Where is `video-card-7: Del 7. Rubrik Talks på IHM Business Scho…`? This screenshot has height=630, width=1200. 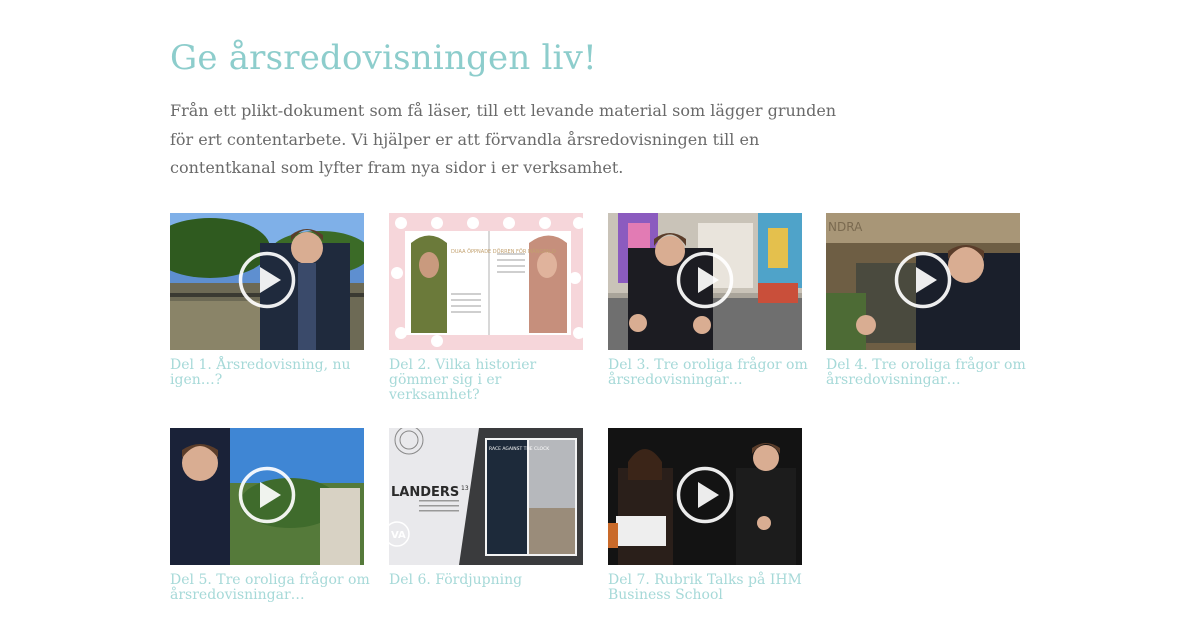 video-card-7: Del 7. Rubrik Talks på IHM Business Scho… is located at coordinates (705, 515).